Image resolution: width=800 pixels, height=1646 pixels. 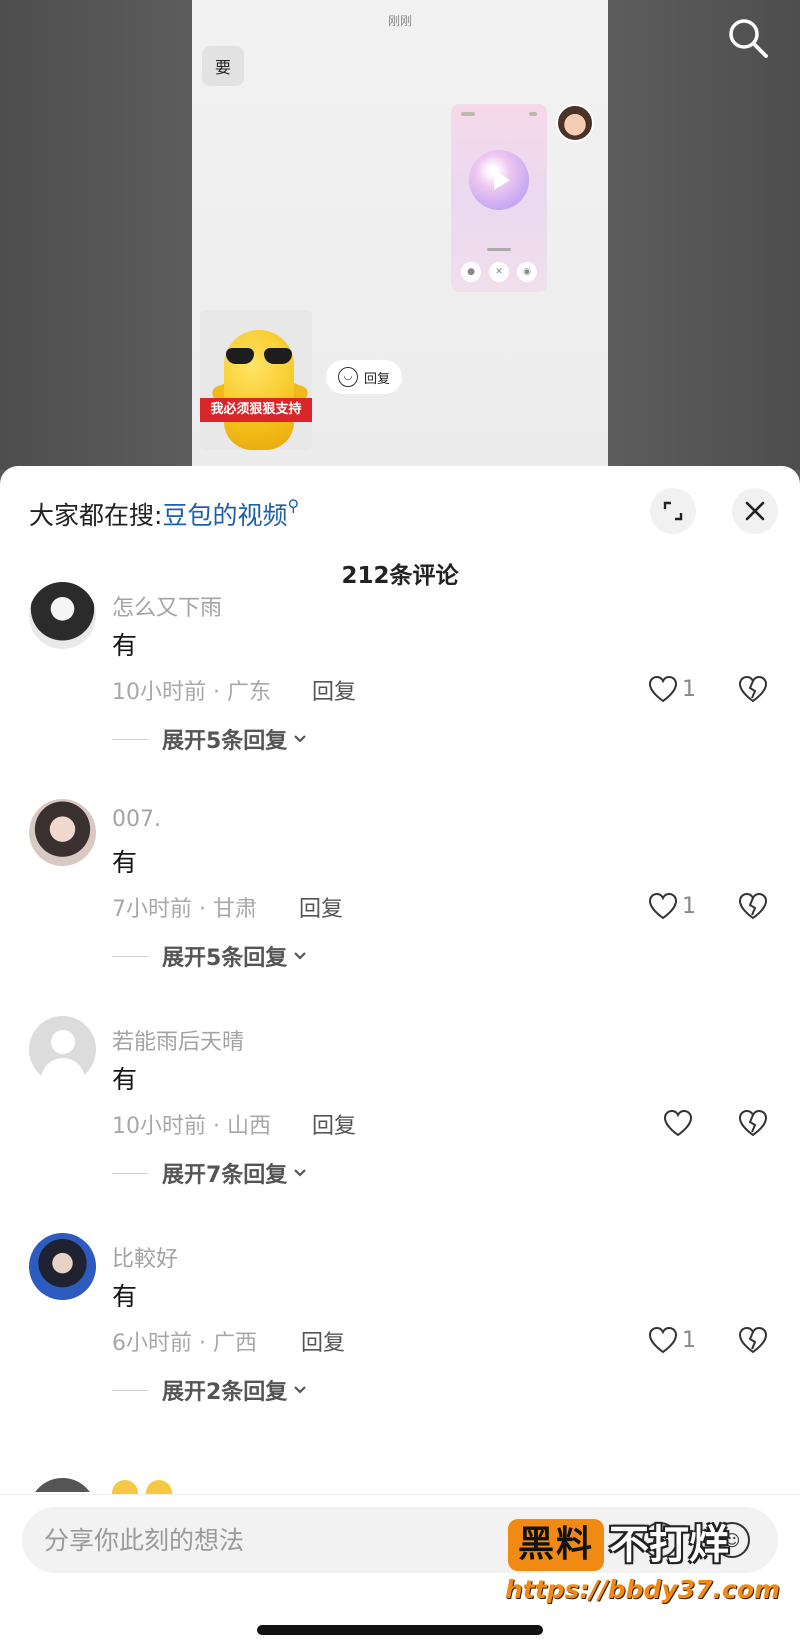 I want to click on close-button, so click(x=755, y=511).